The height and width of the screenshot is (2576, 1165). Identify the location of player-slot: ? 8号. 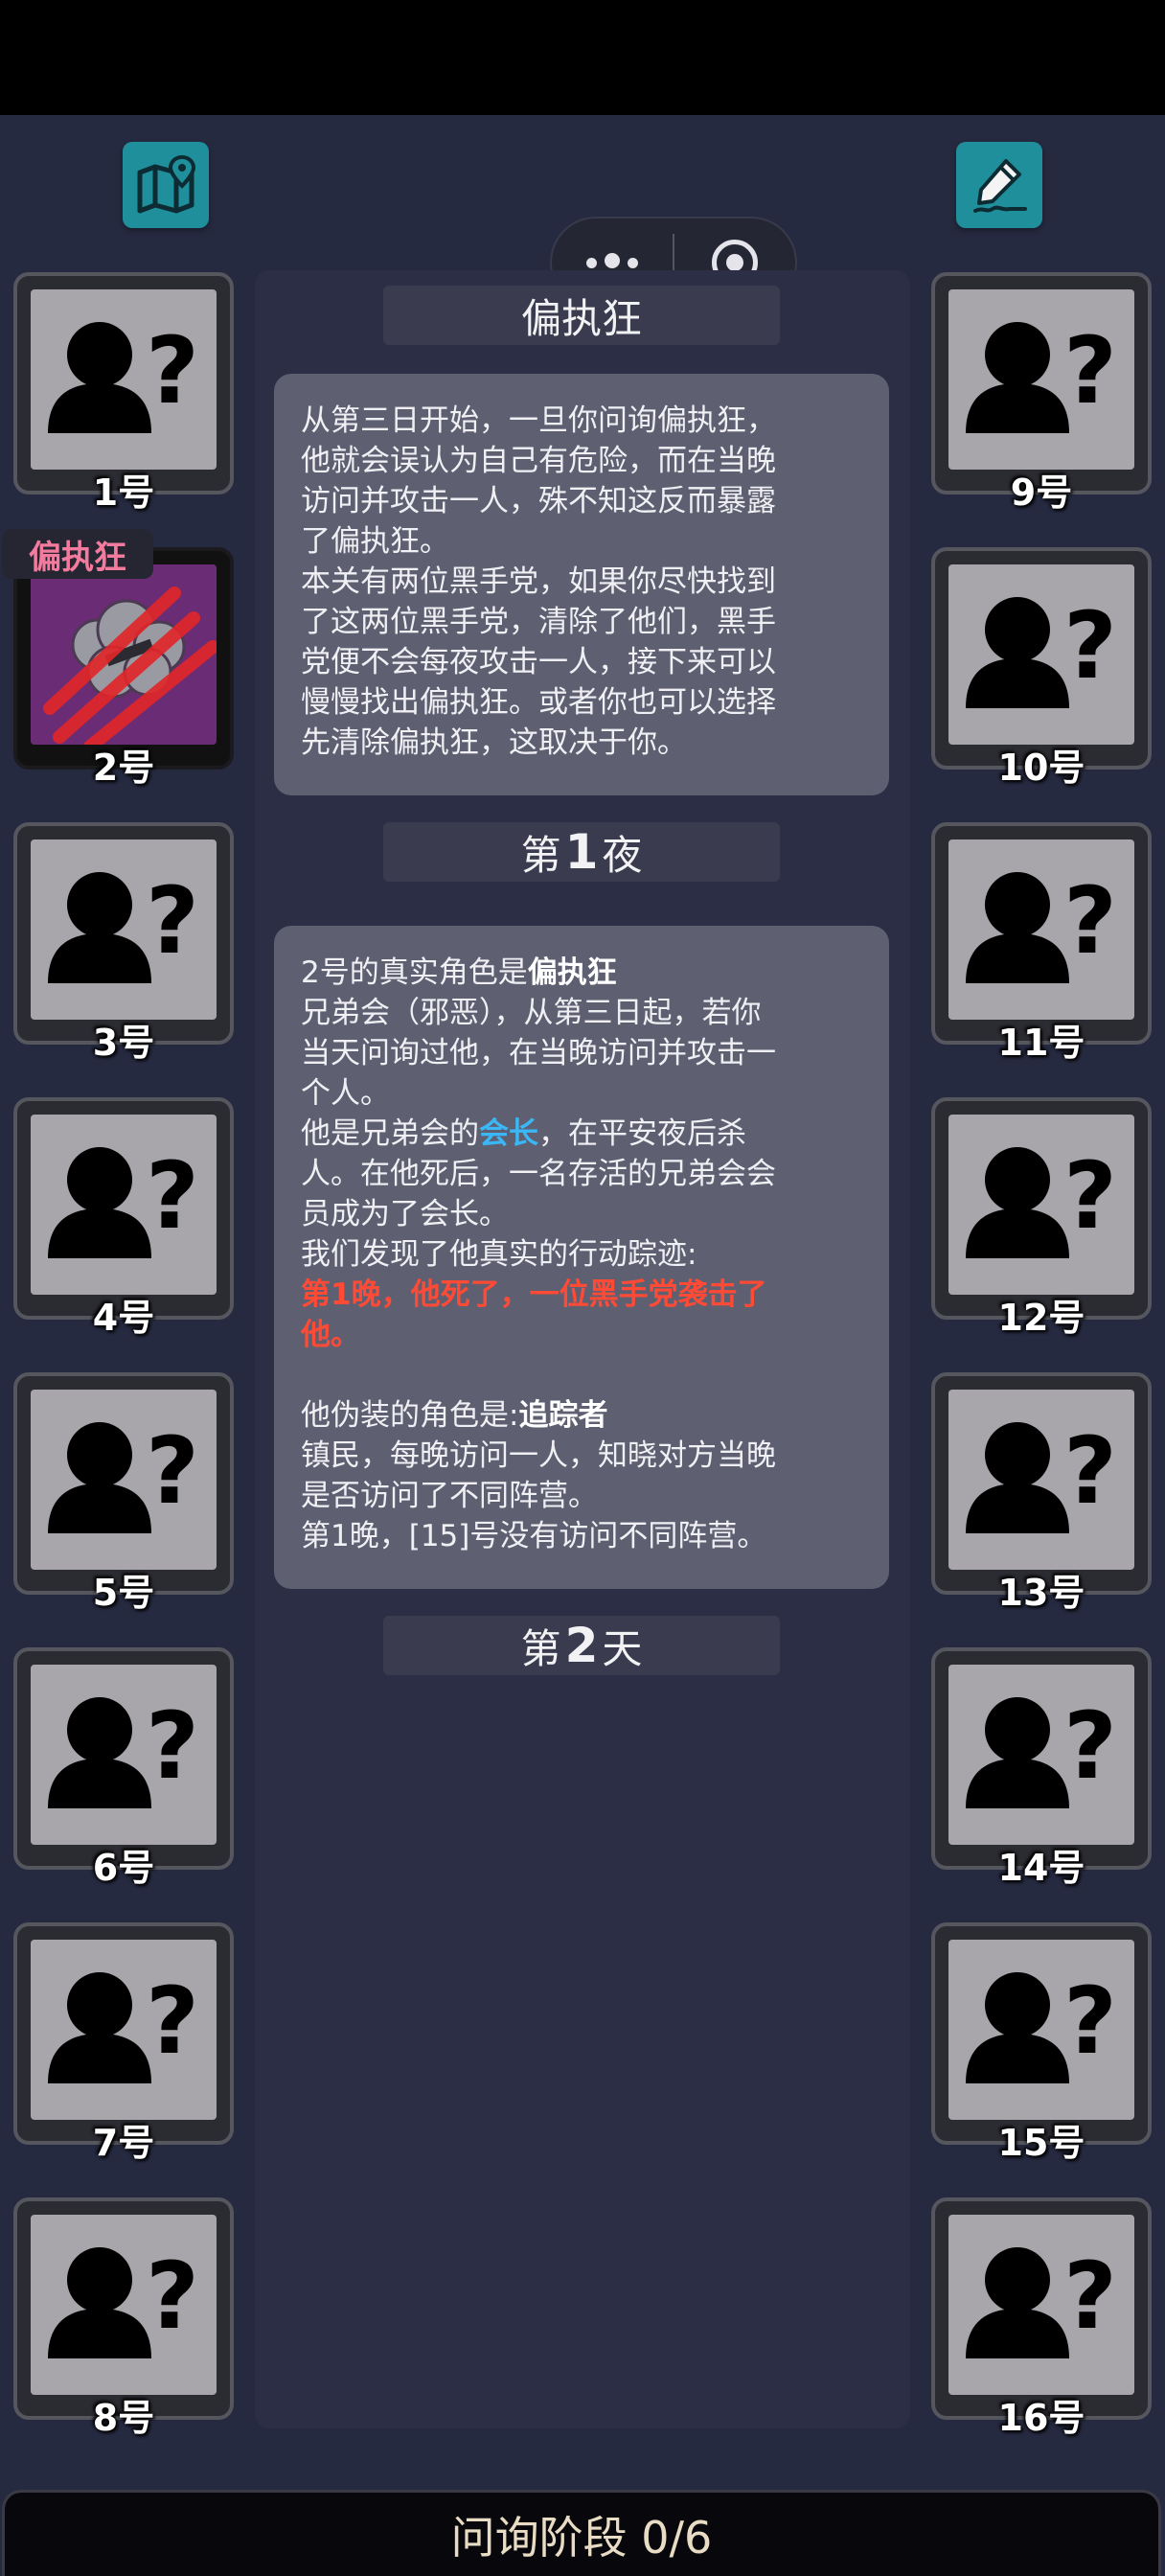
(124, 2318).